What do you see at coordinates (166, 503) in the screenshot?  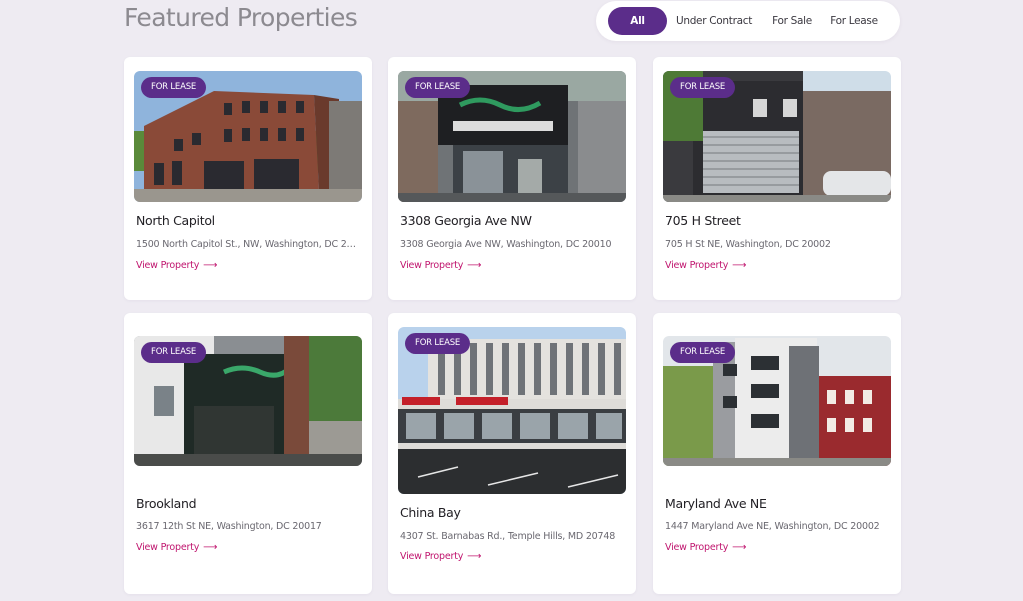 I see `property-name: Brookland` at bounding box center [166, 503].